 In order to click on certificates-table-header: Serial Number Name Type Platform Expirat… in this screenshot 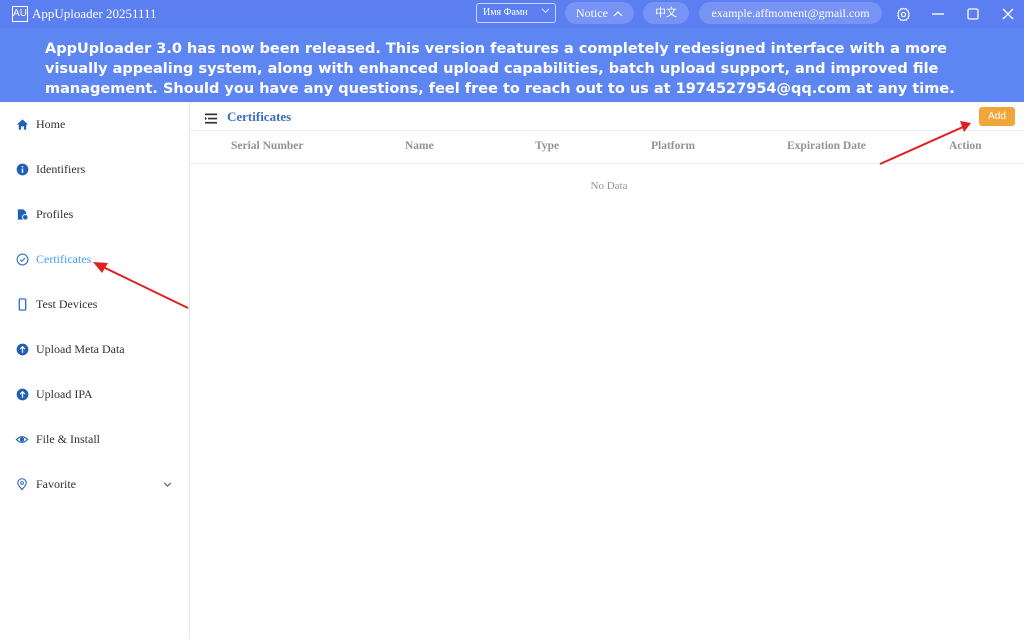, I will do `click(607, 147)`.